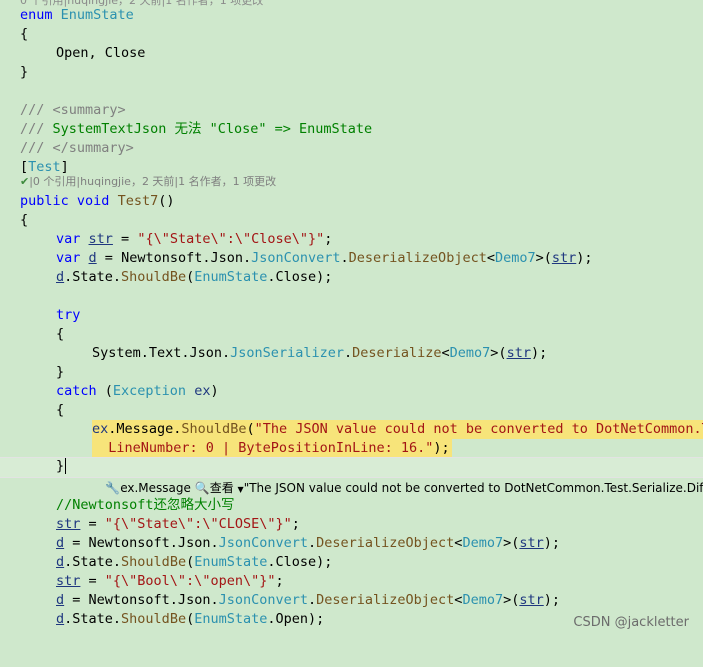 This screenshot has height=667, width=703. What do you see at coordinates (73, 110) in the screenshot?
I see `doc-comment-line: /// <summary>` at bounding box center [73, 110].